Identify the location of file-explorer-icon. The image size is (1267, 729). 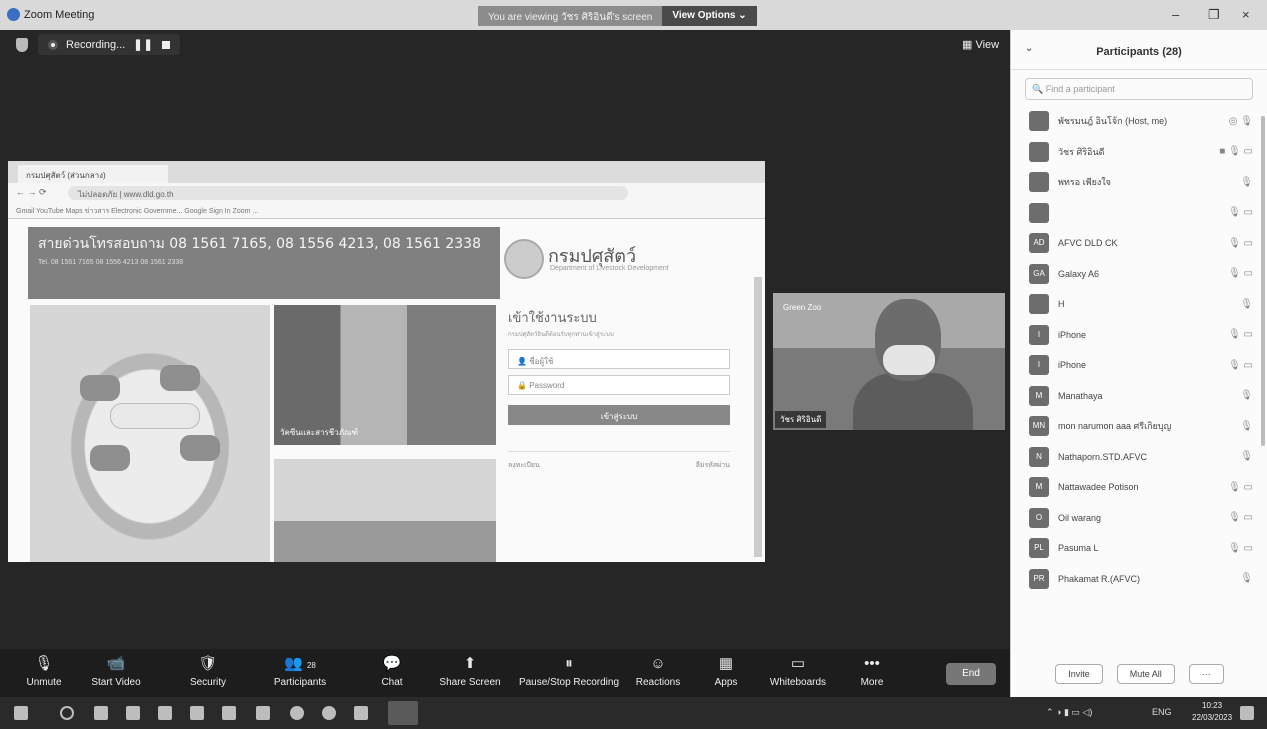
(361, 713).